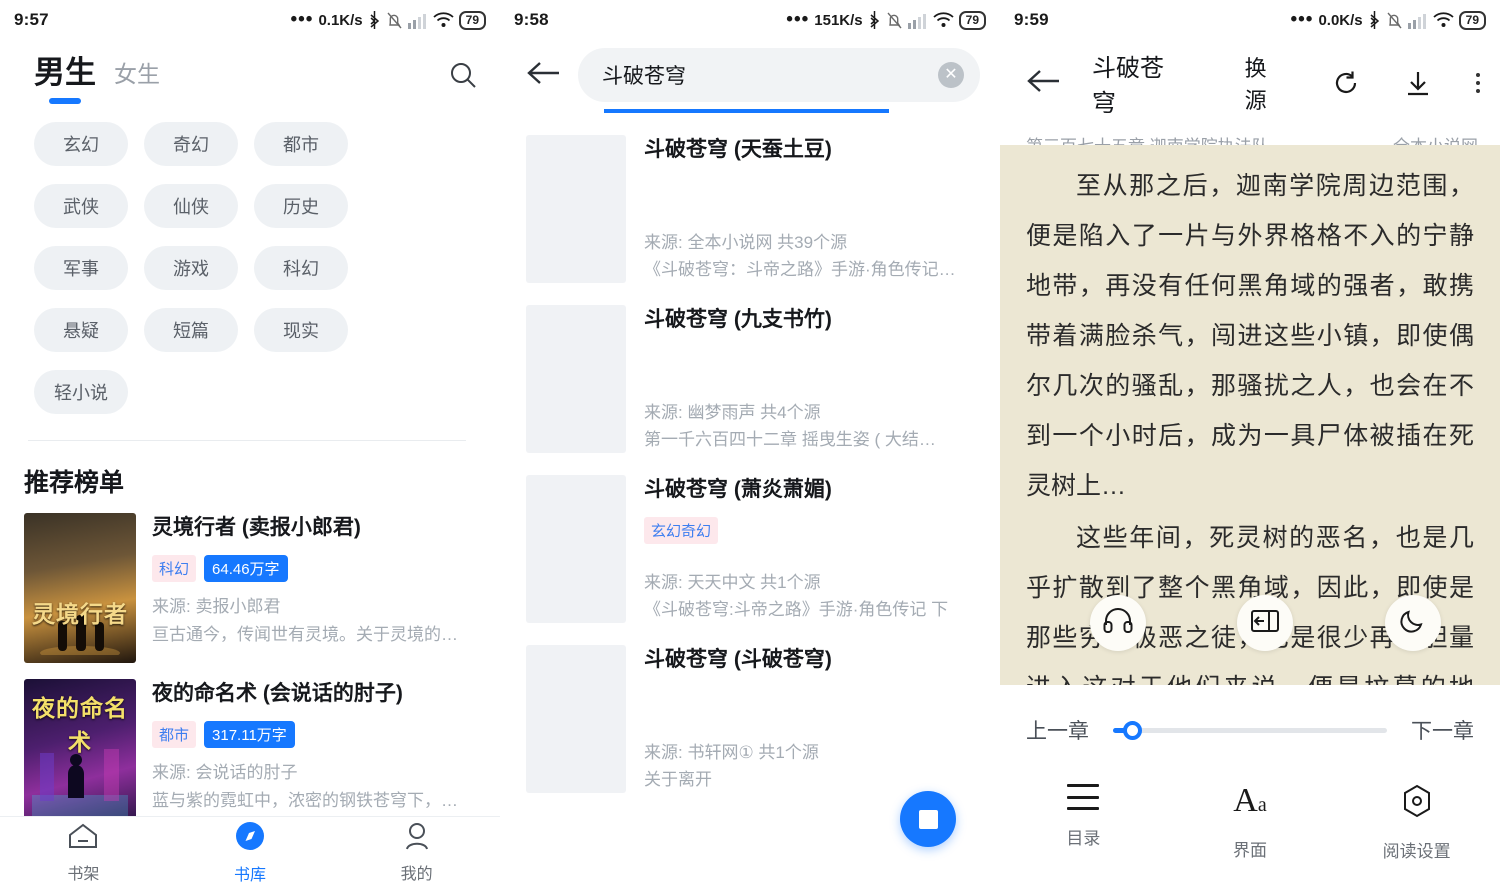  What do you see at coordinates (1340, 20) in the screenshot?
I see `network-speed: 0.0K/s` at bounding box center [1340, 20].